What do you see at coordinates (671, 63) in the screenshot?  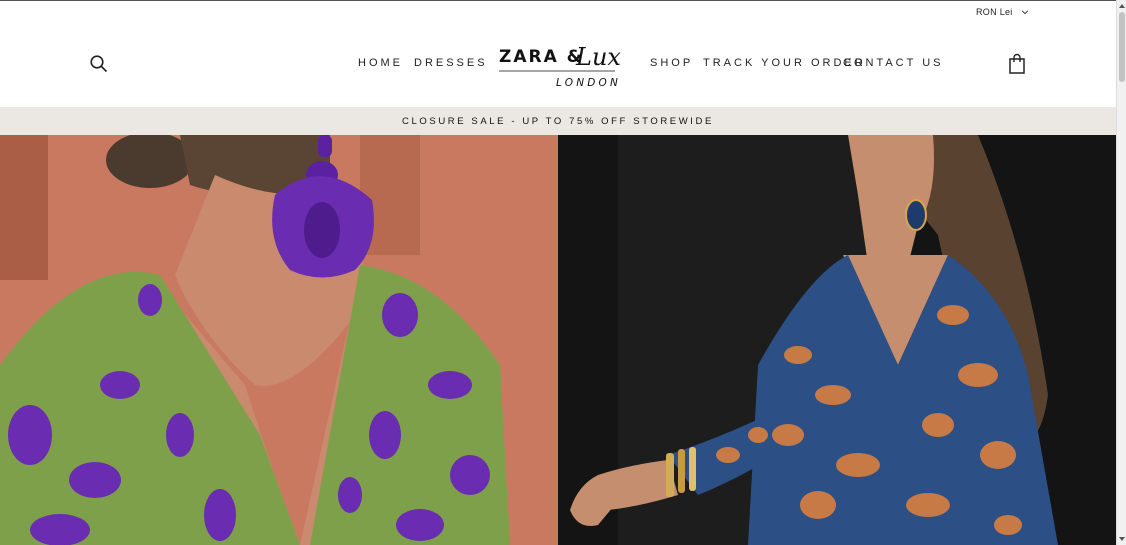 I see `nav-shop: SHOP` at bounding box center [671, 63].